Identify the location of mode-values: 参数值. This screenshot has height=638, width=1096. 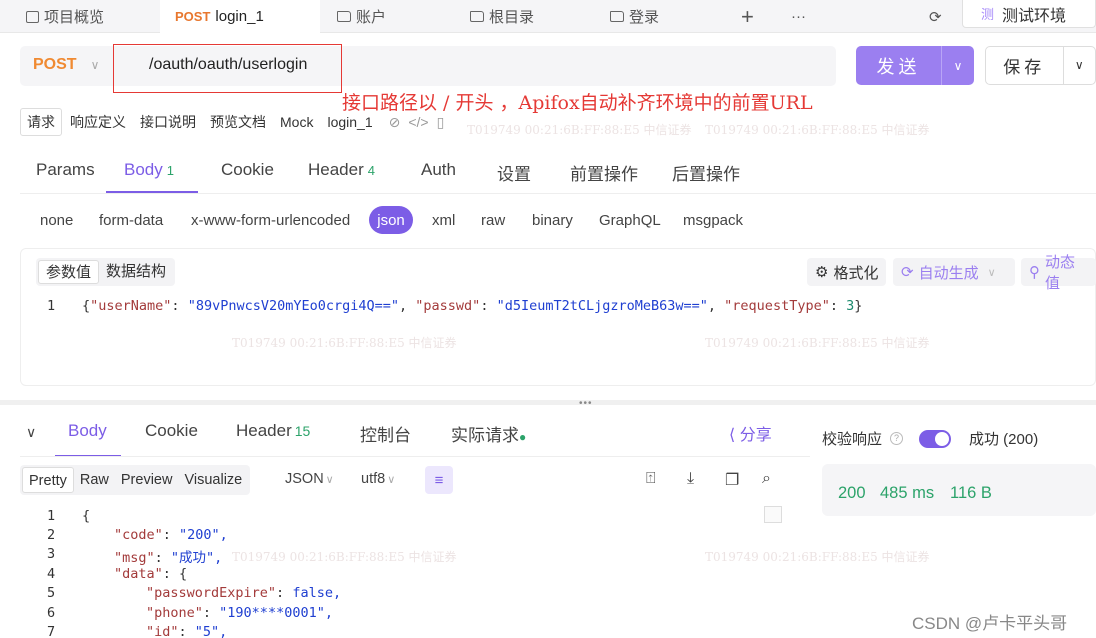
(69, 272).